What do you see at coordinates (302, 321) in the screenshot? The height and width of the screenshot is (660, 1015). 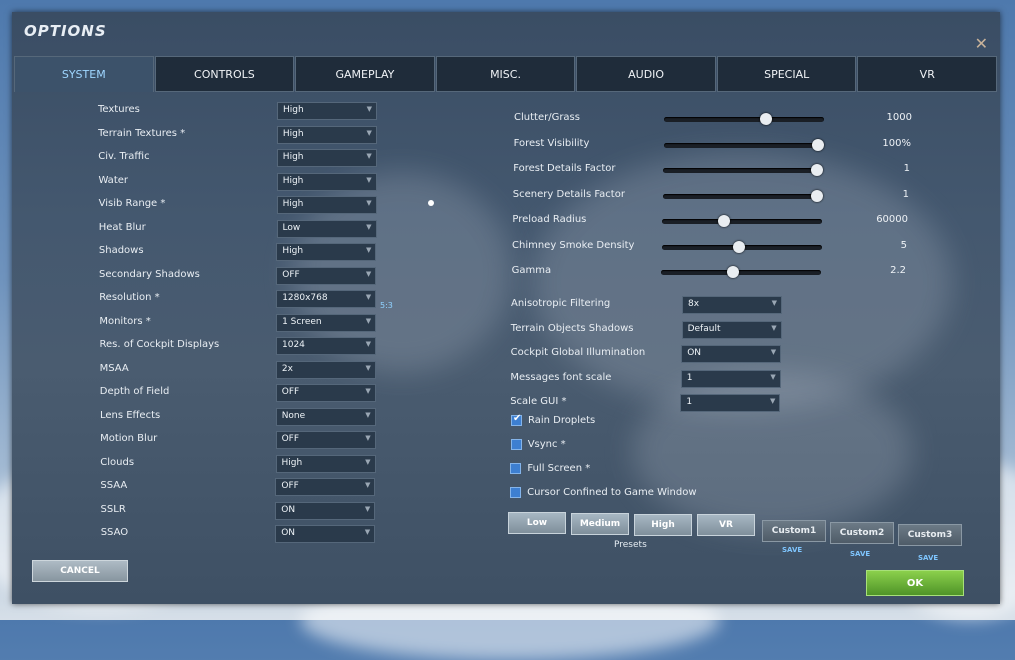 I see `dropdown-value: 1 Screen` at bounding box center [302, 321].